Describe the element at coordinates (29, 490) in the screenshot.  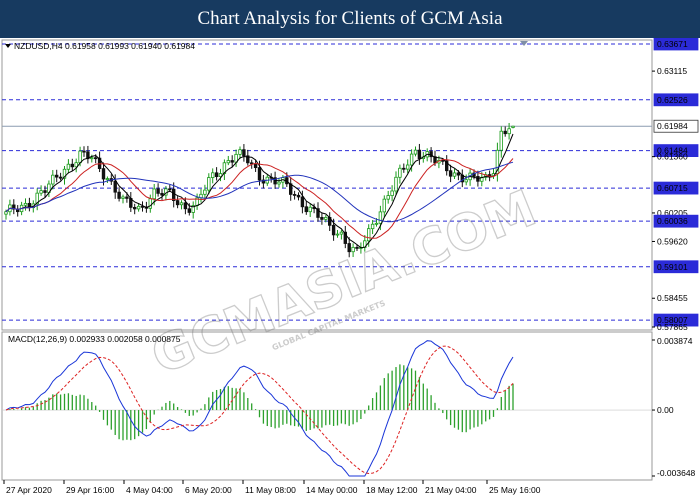
I see `time-tick-label: 27 Apr 2020` at that location.